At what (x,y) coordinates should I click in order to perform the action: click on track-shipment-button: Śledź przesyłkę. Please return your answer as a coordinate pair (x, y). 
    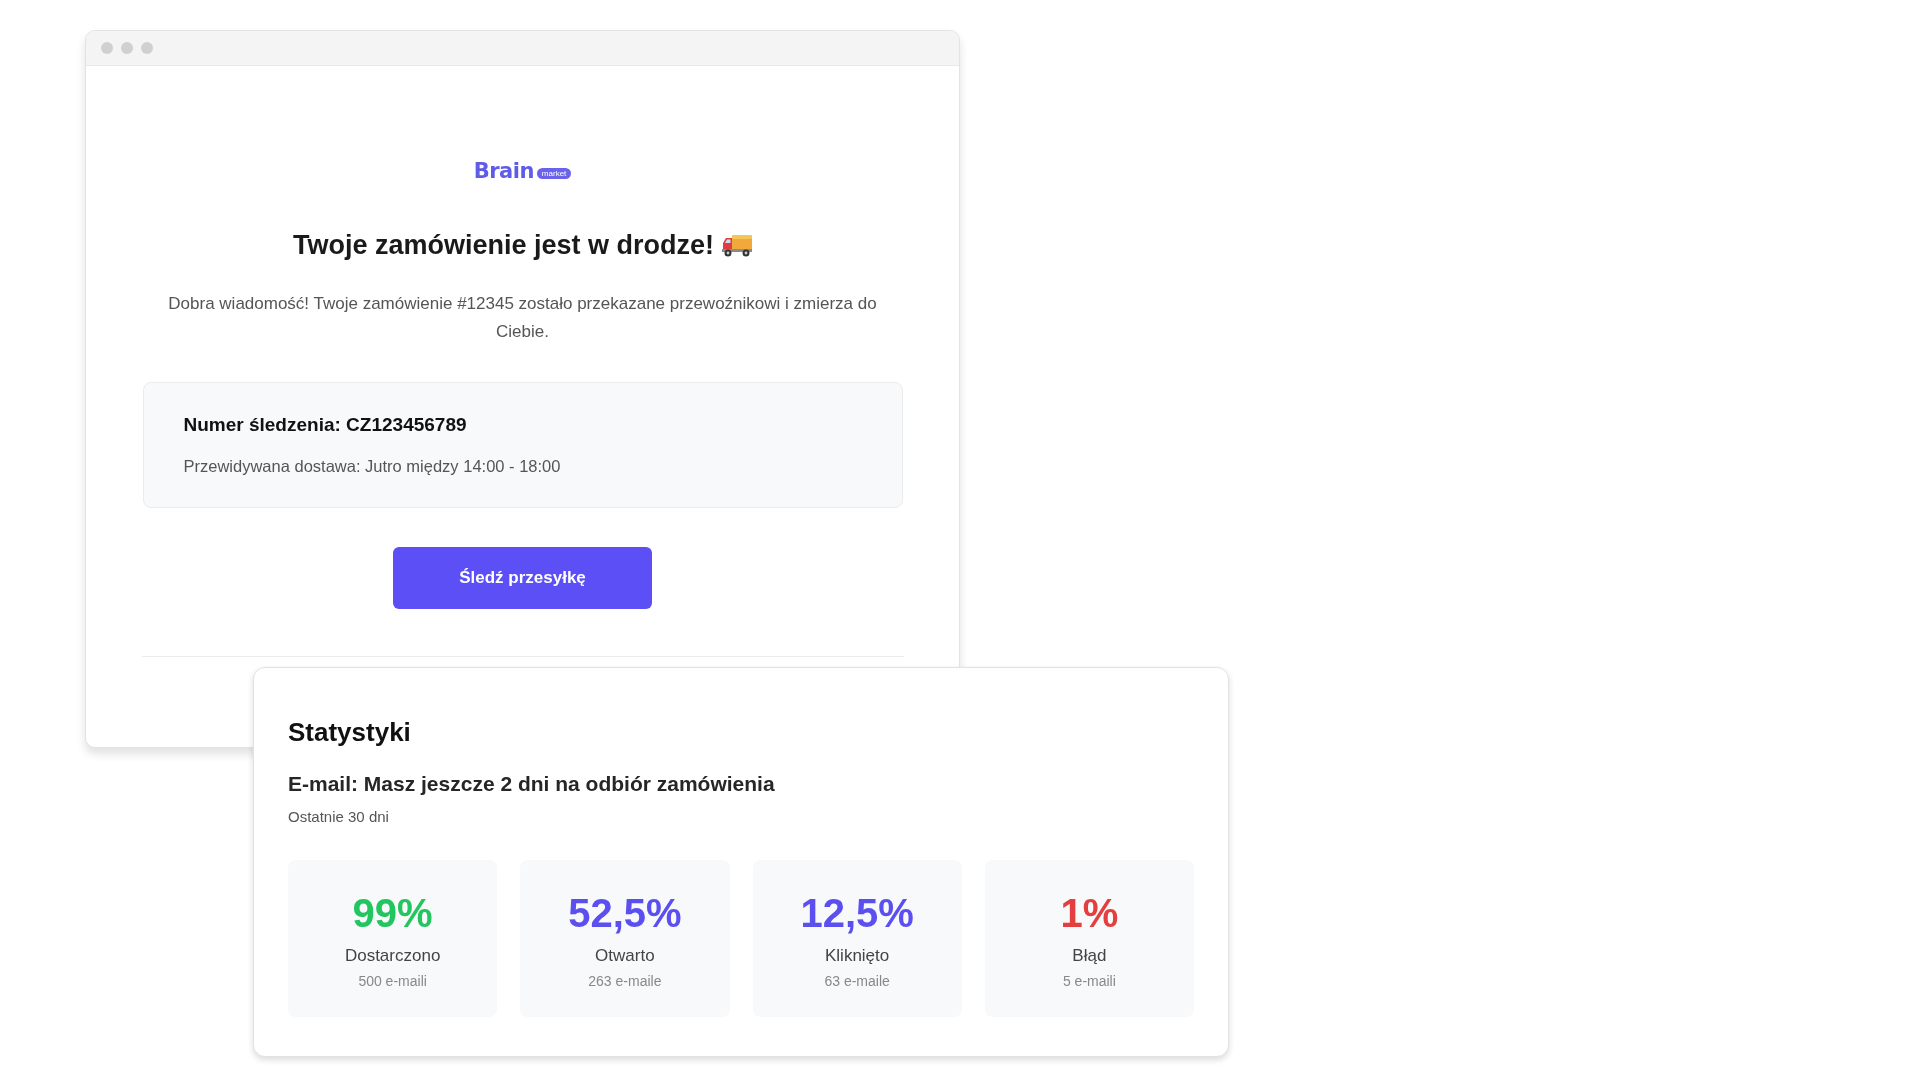
    Looking at the image, I should click on (522, 578).